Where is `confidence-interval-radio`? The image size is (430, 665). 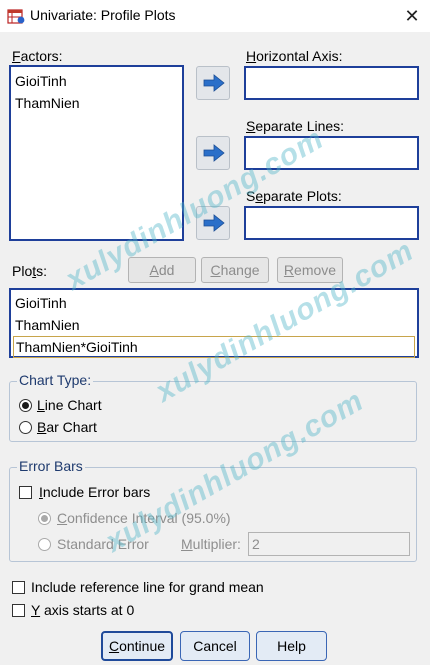 confidence-interval-radio is located at coordinates (44, 518).